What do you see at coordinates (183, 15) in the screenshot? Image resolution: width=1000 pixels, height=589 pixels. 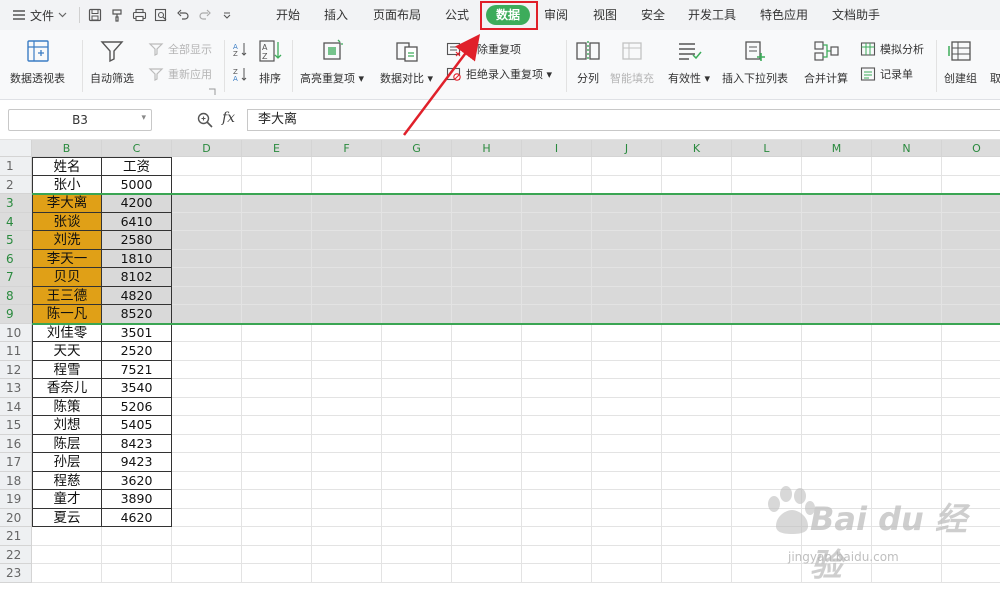 I see `undo-icon` at bounding box center [183, 15].